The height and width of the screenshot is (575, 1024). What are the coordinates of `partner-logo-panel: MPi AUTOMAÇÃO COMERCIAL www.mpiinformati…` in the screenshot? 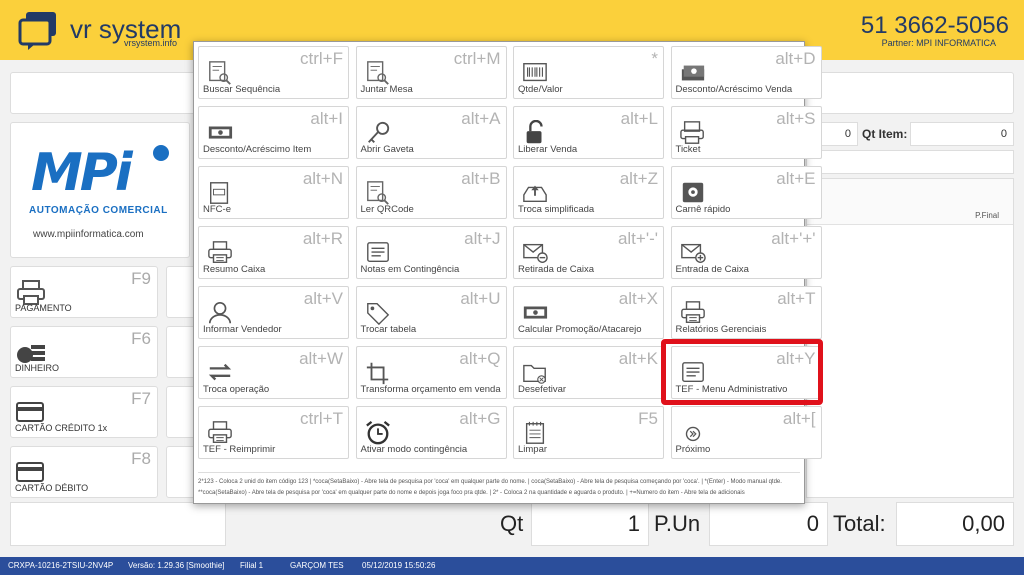 It's located at (100, 190).